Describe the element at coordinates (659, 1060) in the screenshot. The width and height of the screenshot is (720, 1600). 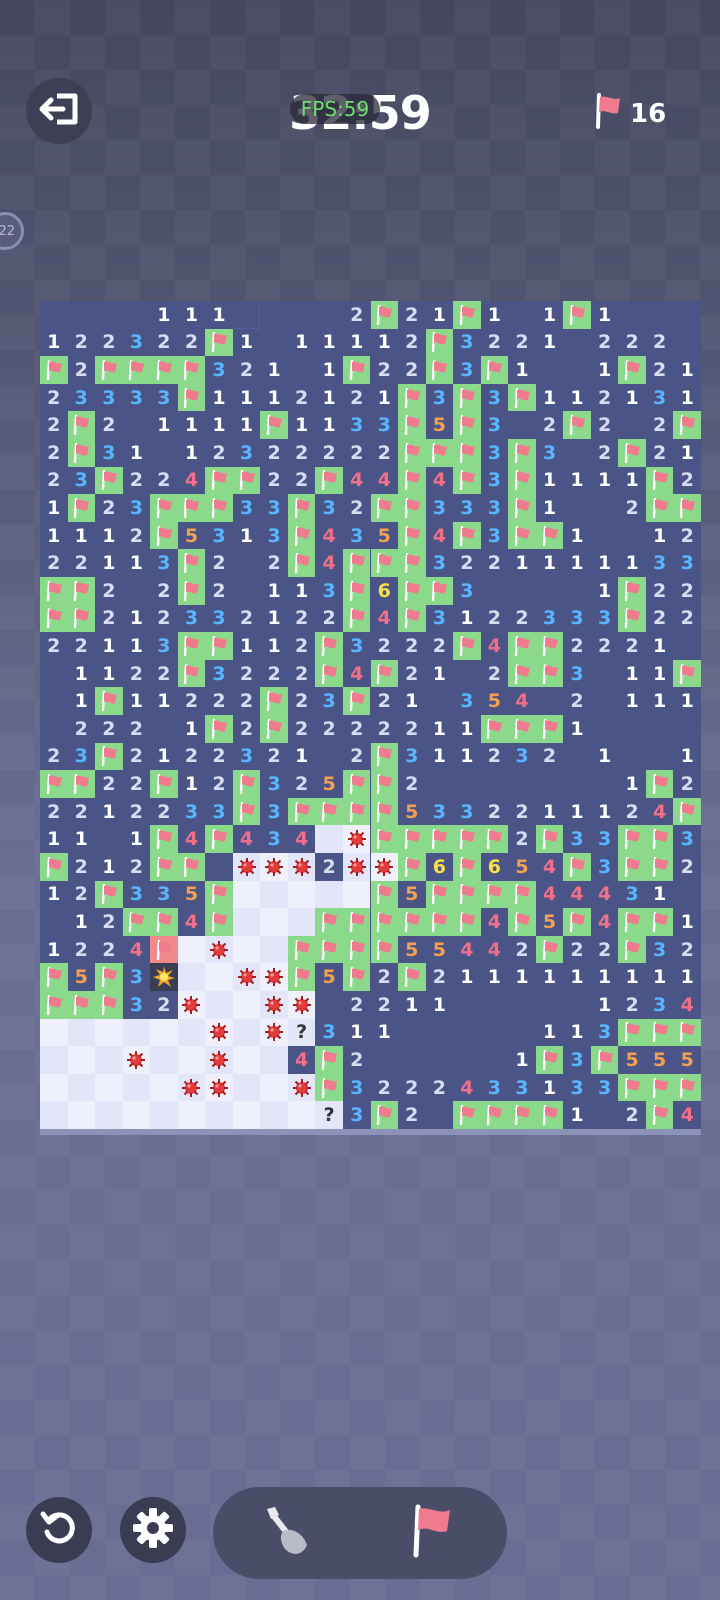
I see `number-cell: 5` at that location.